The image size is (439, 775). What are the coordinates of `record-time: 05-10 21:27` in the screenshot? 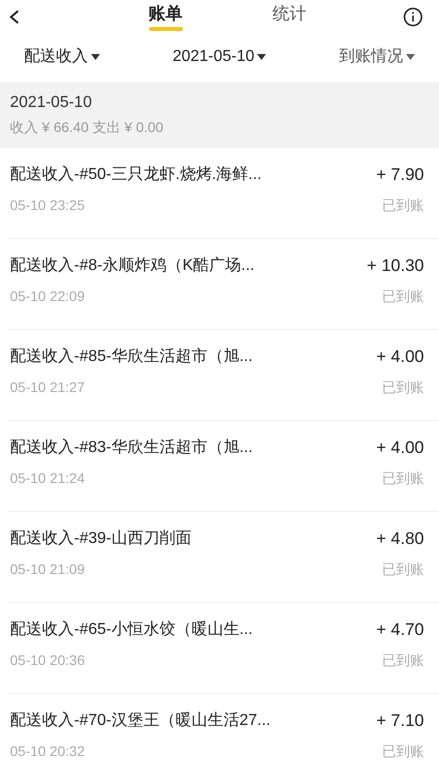 It's located at (48, 387).